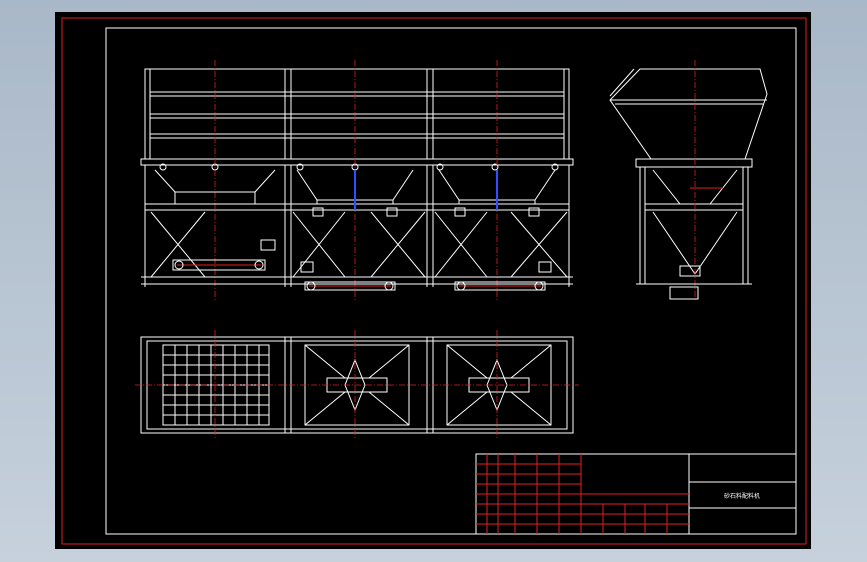 Image resolution: width=867 pixels, height=562 pixels. What do you see at coordinates (742, 496) in the screenshot?
I see `drawing-name: 砂石料配料机` at bounding box center [742, 496].